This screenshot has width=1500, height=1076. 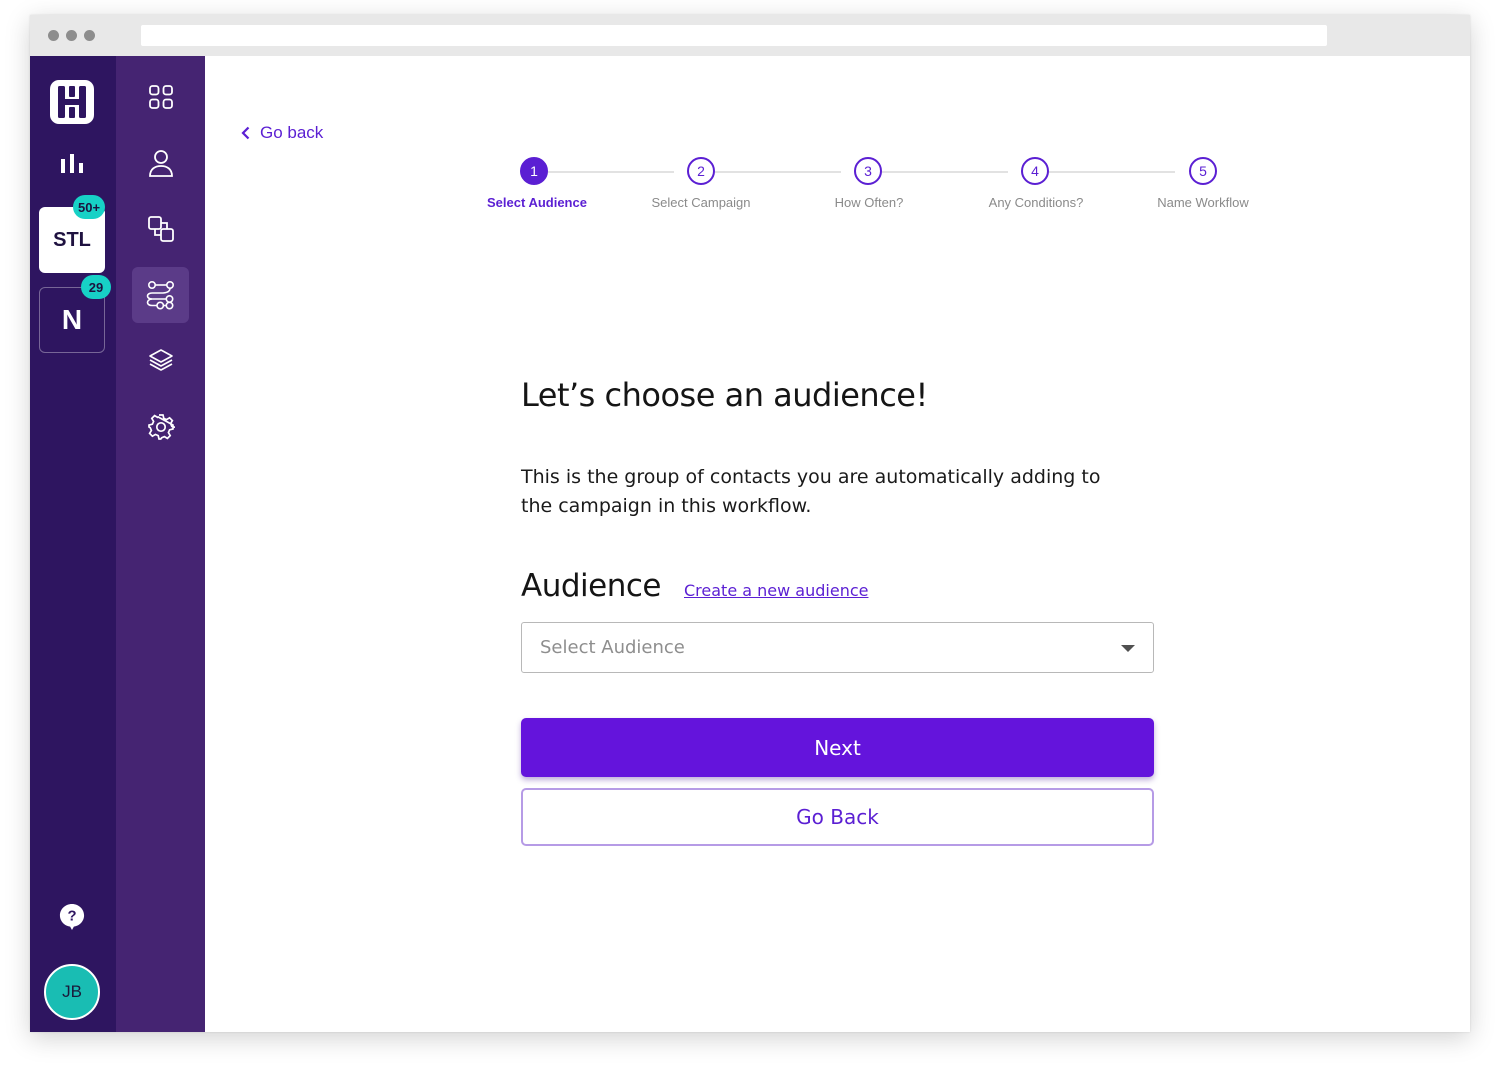 What do you see at coordinates (534, 171) in the screenshot?
I see `step-1-circle: 1` at bounding box center [534, 171].